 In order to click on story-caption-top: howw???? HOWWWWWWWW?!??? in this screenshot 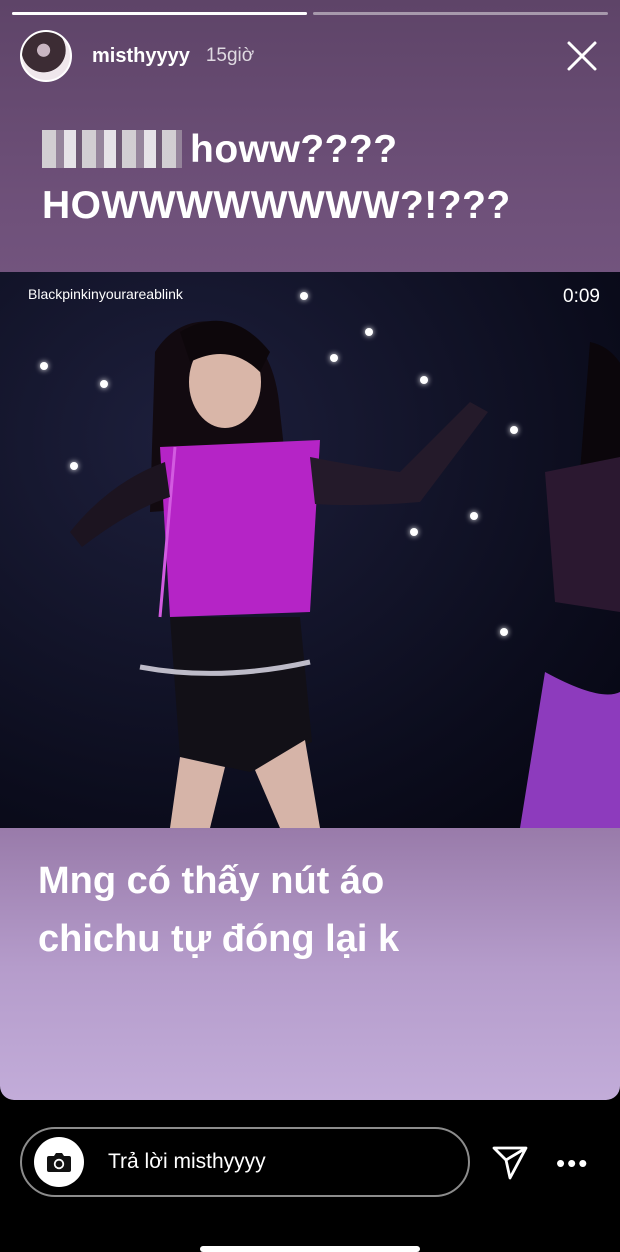, I will do `click(316, 178)`.